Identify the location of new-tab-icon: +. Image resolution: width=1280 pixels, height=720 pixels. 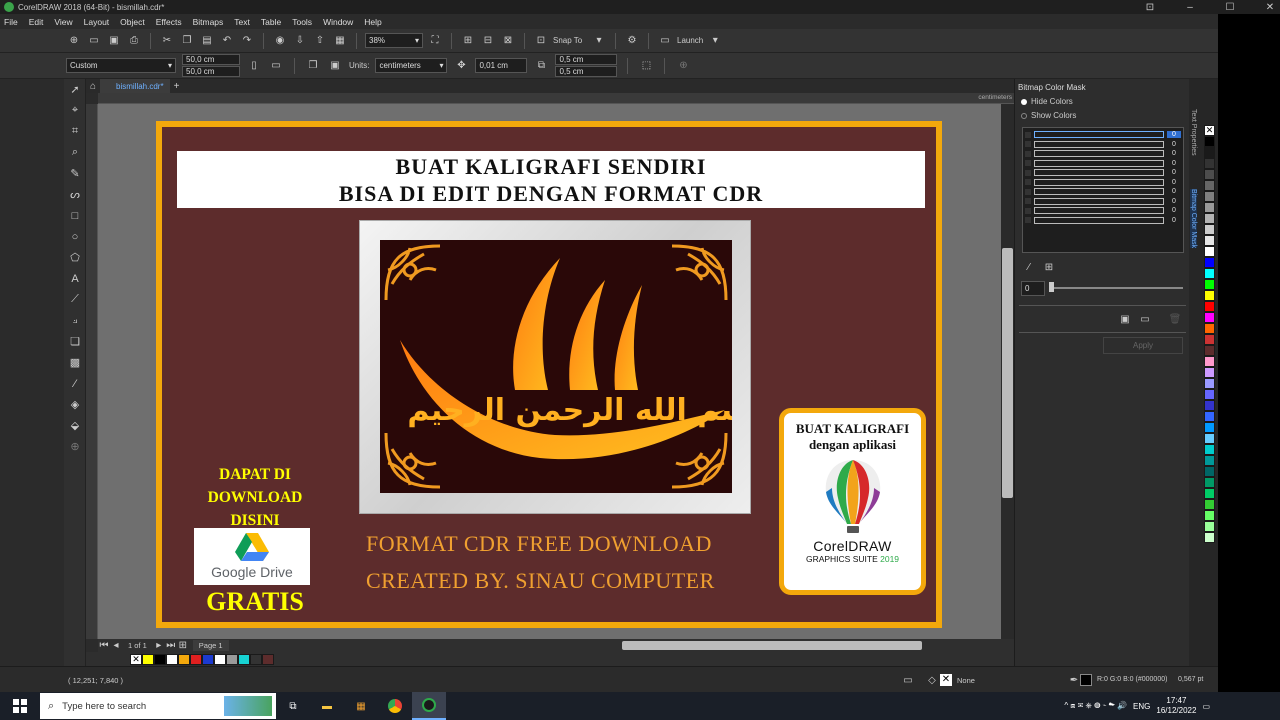
(177, 86).